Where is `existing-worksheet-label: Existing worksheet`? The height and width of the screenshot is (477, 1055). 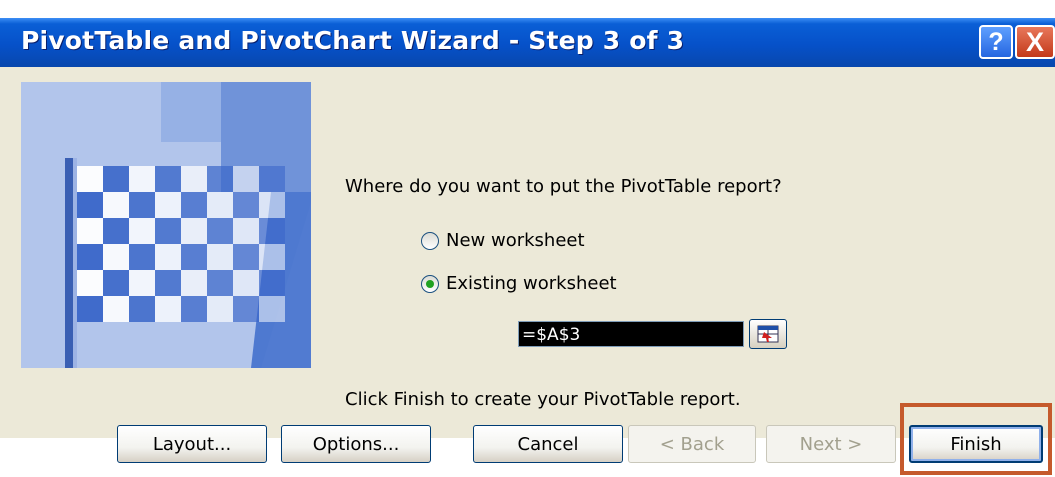
existing-worksheet-label: Existing worksheet is located at coordinates (531, 283).